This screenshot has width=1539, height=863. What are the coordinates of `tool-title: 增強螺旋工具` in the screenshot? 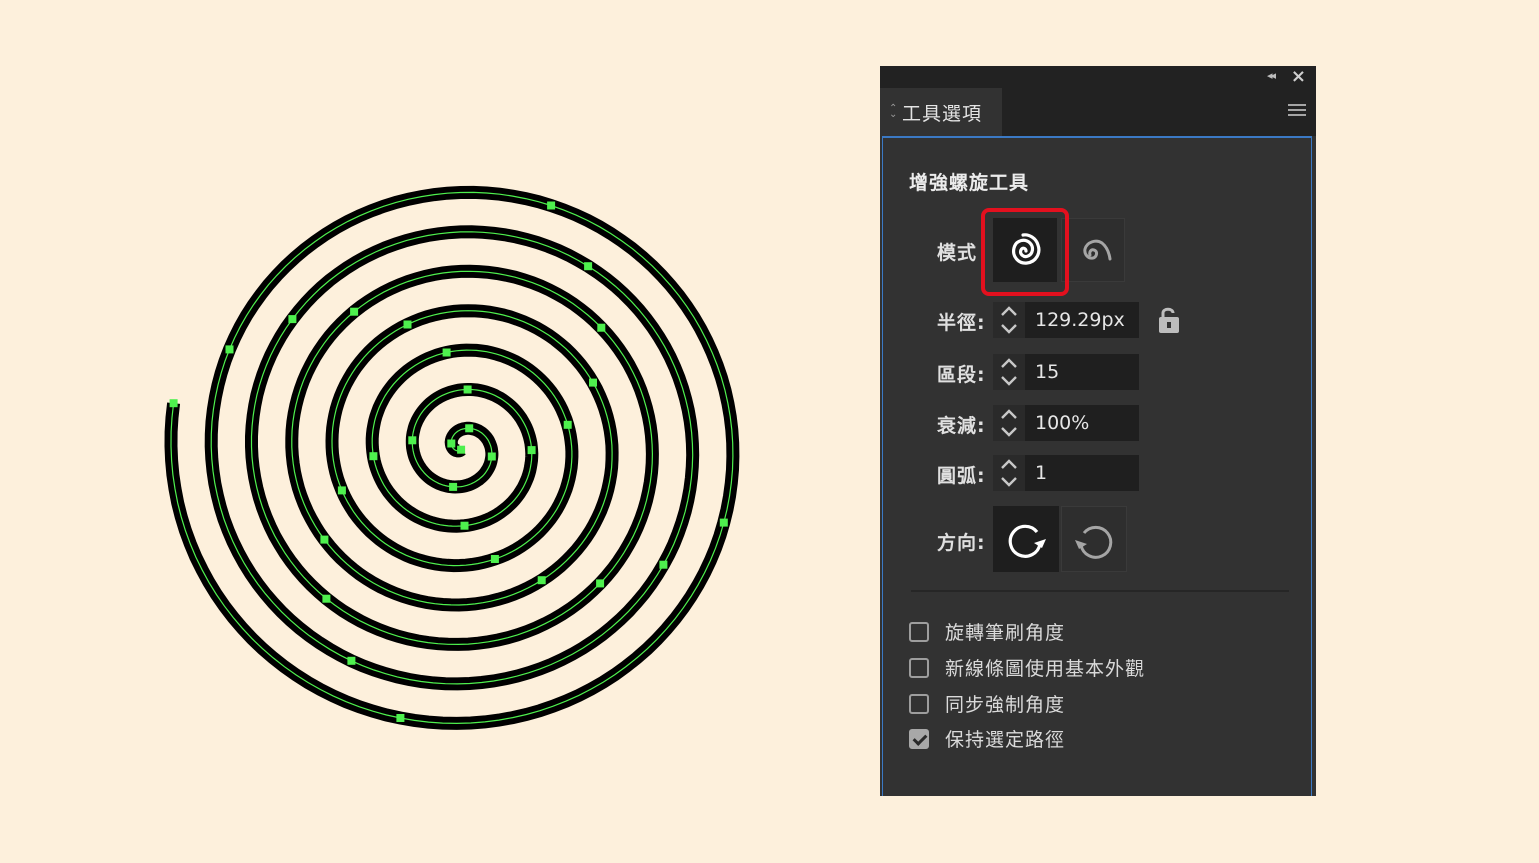 It's located at (969, 183).